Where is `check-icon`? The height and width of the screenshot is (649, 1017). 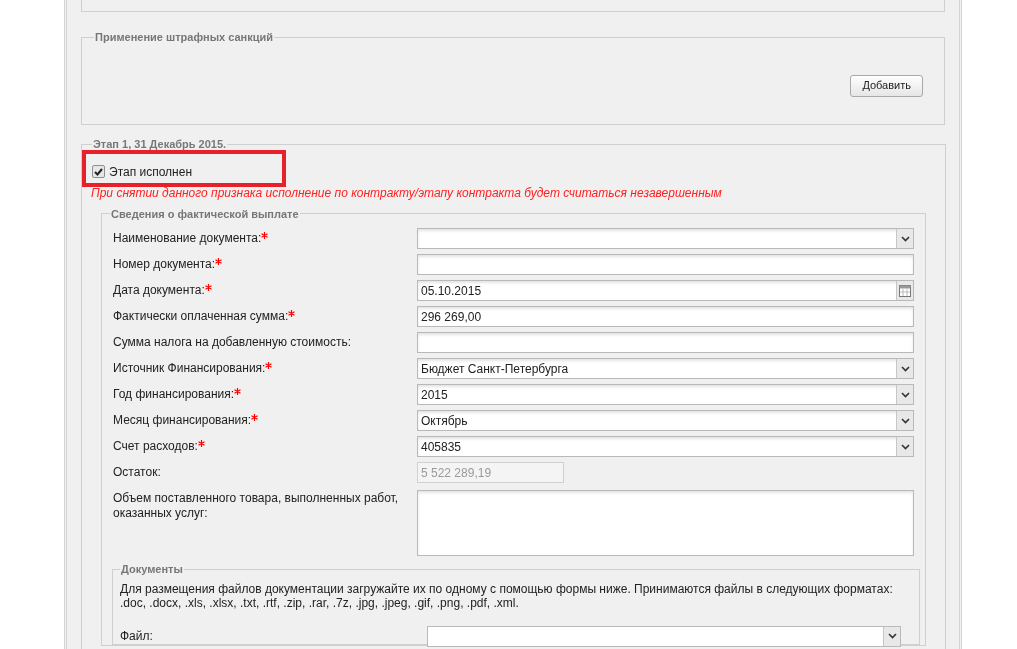
check-icon is located at coordinates (98, 171).